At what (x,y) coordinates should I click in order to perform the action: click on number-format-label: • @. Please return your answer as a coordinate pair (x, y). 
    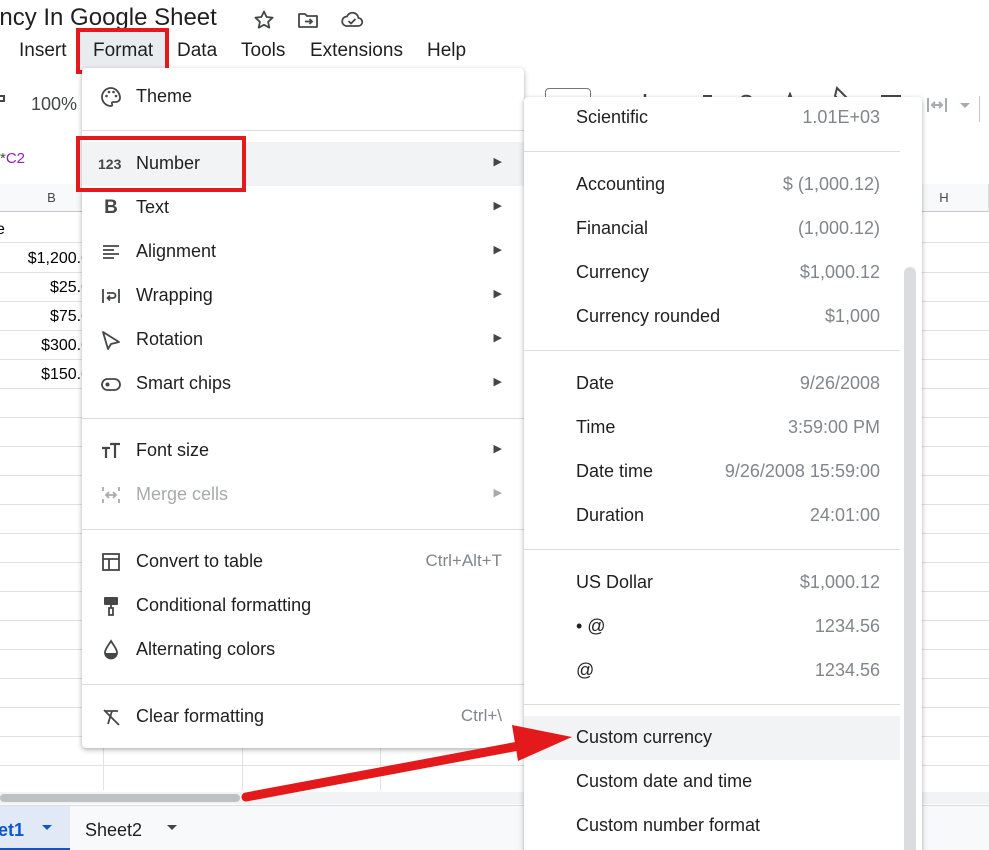
    Looking at the image, I should click on (591, 626).